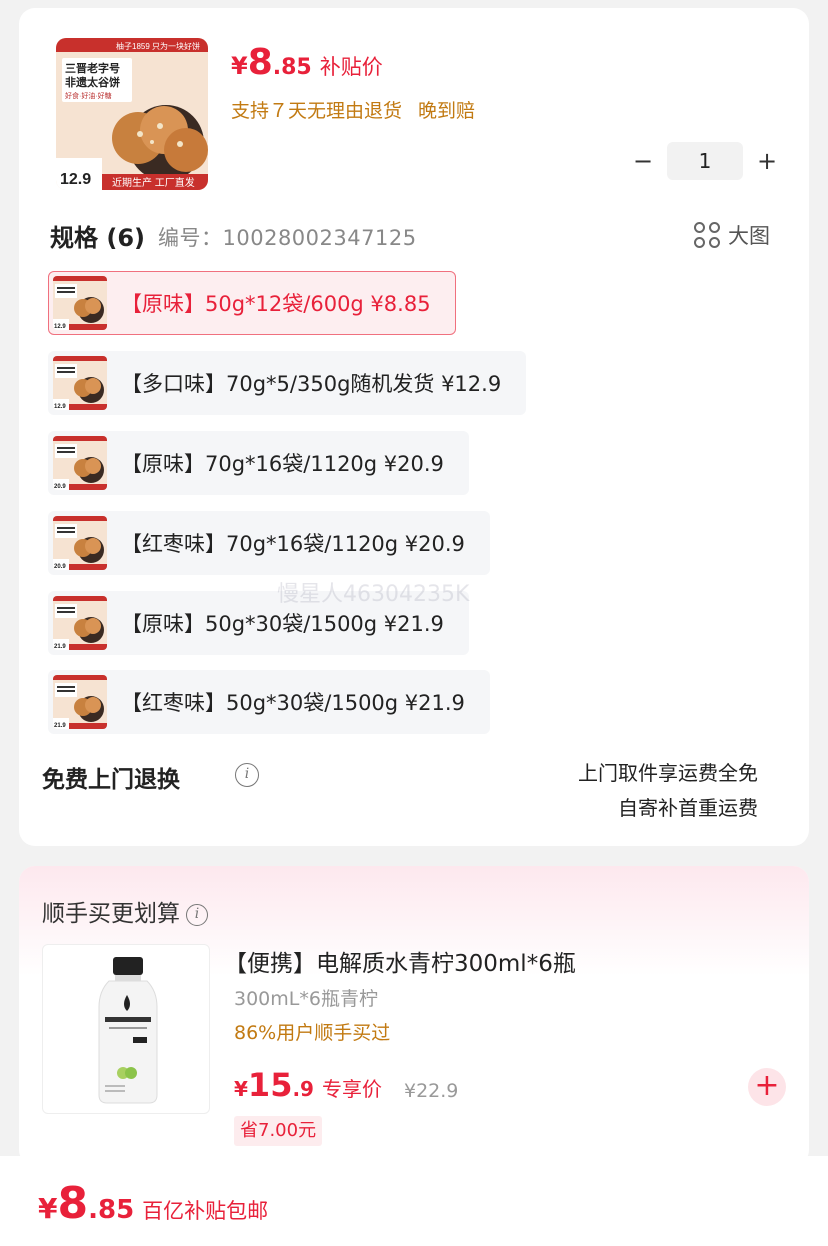 The image size is (828, 1246). What do you see at coordinates (75, 179) in the screenshot?
I see `svg-text: 12.9` at bounding box center [75, 179].